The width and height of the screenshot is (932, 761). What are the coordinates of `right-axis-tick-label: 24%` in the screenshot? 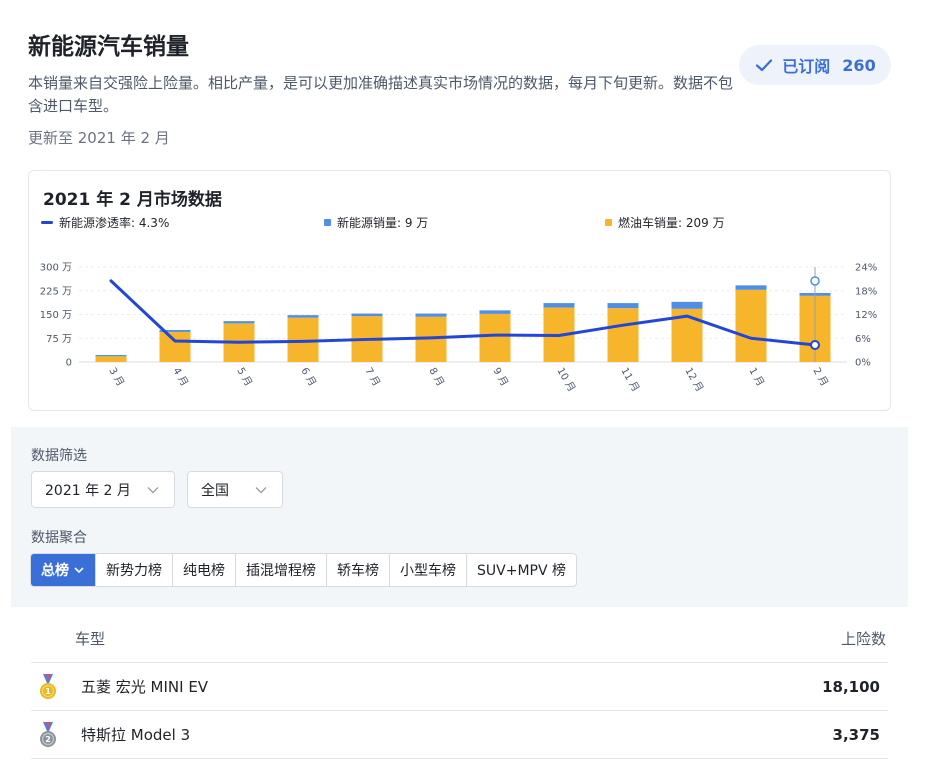 It's located at (866, 268).